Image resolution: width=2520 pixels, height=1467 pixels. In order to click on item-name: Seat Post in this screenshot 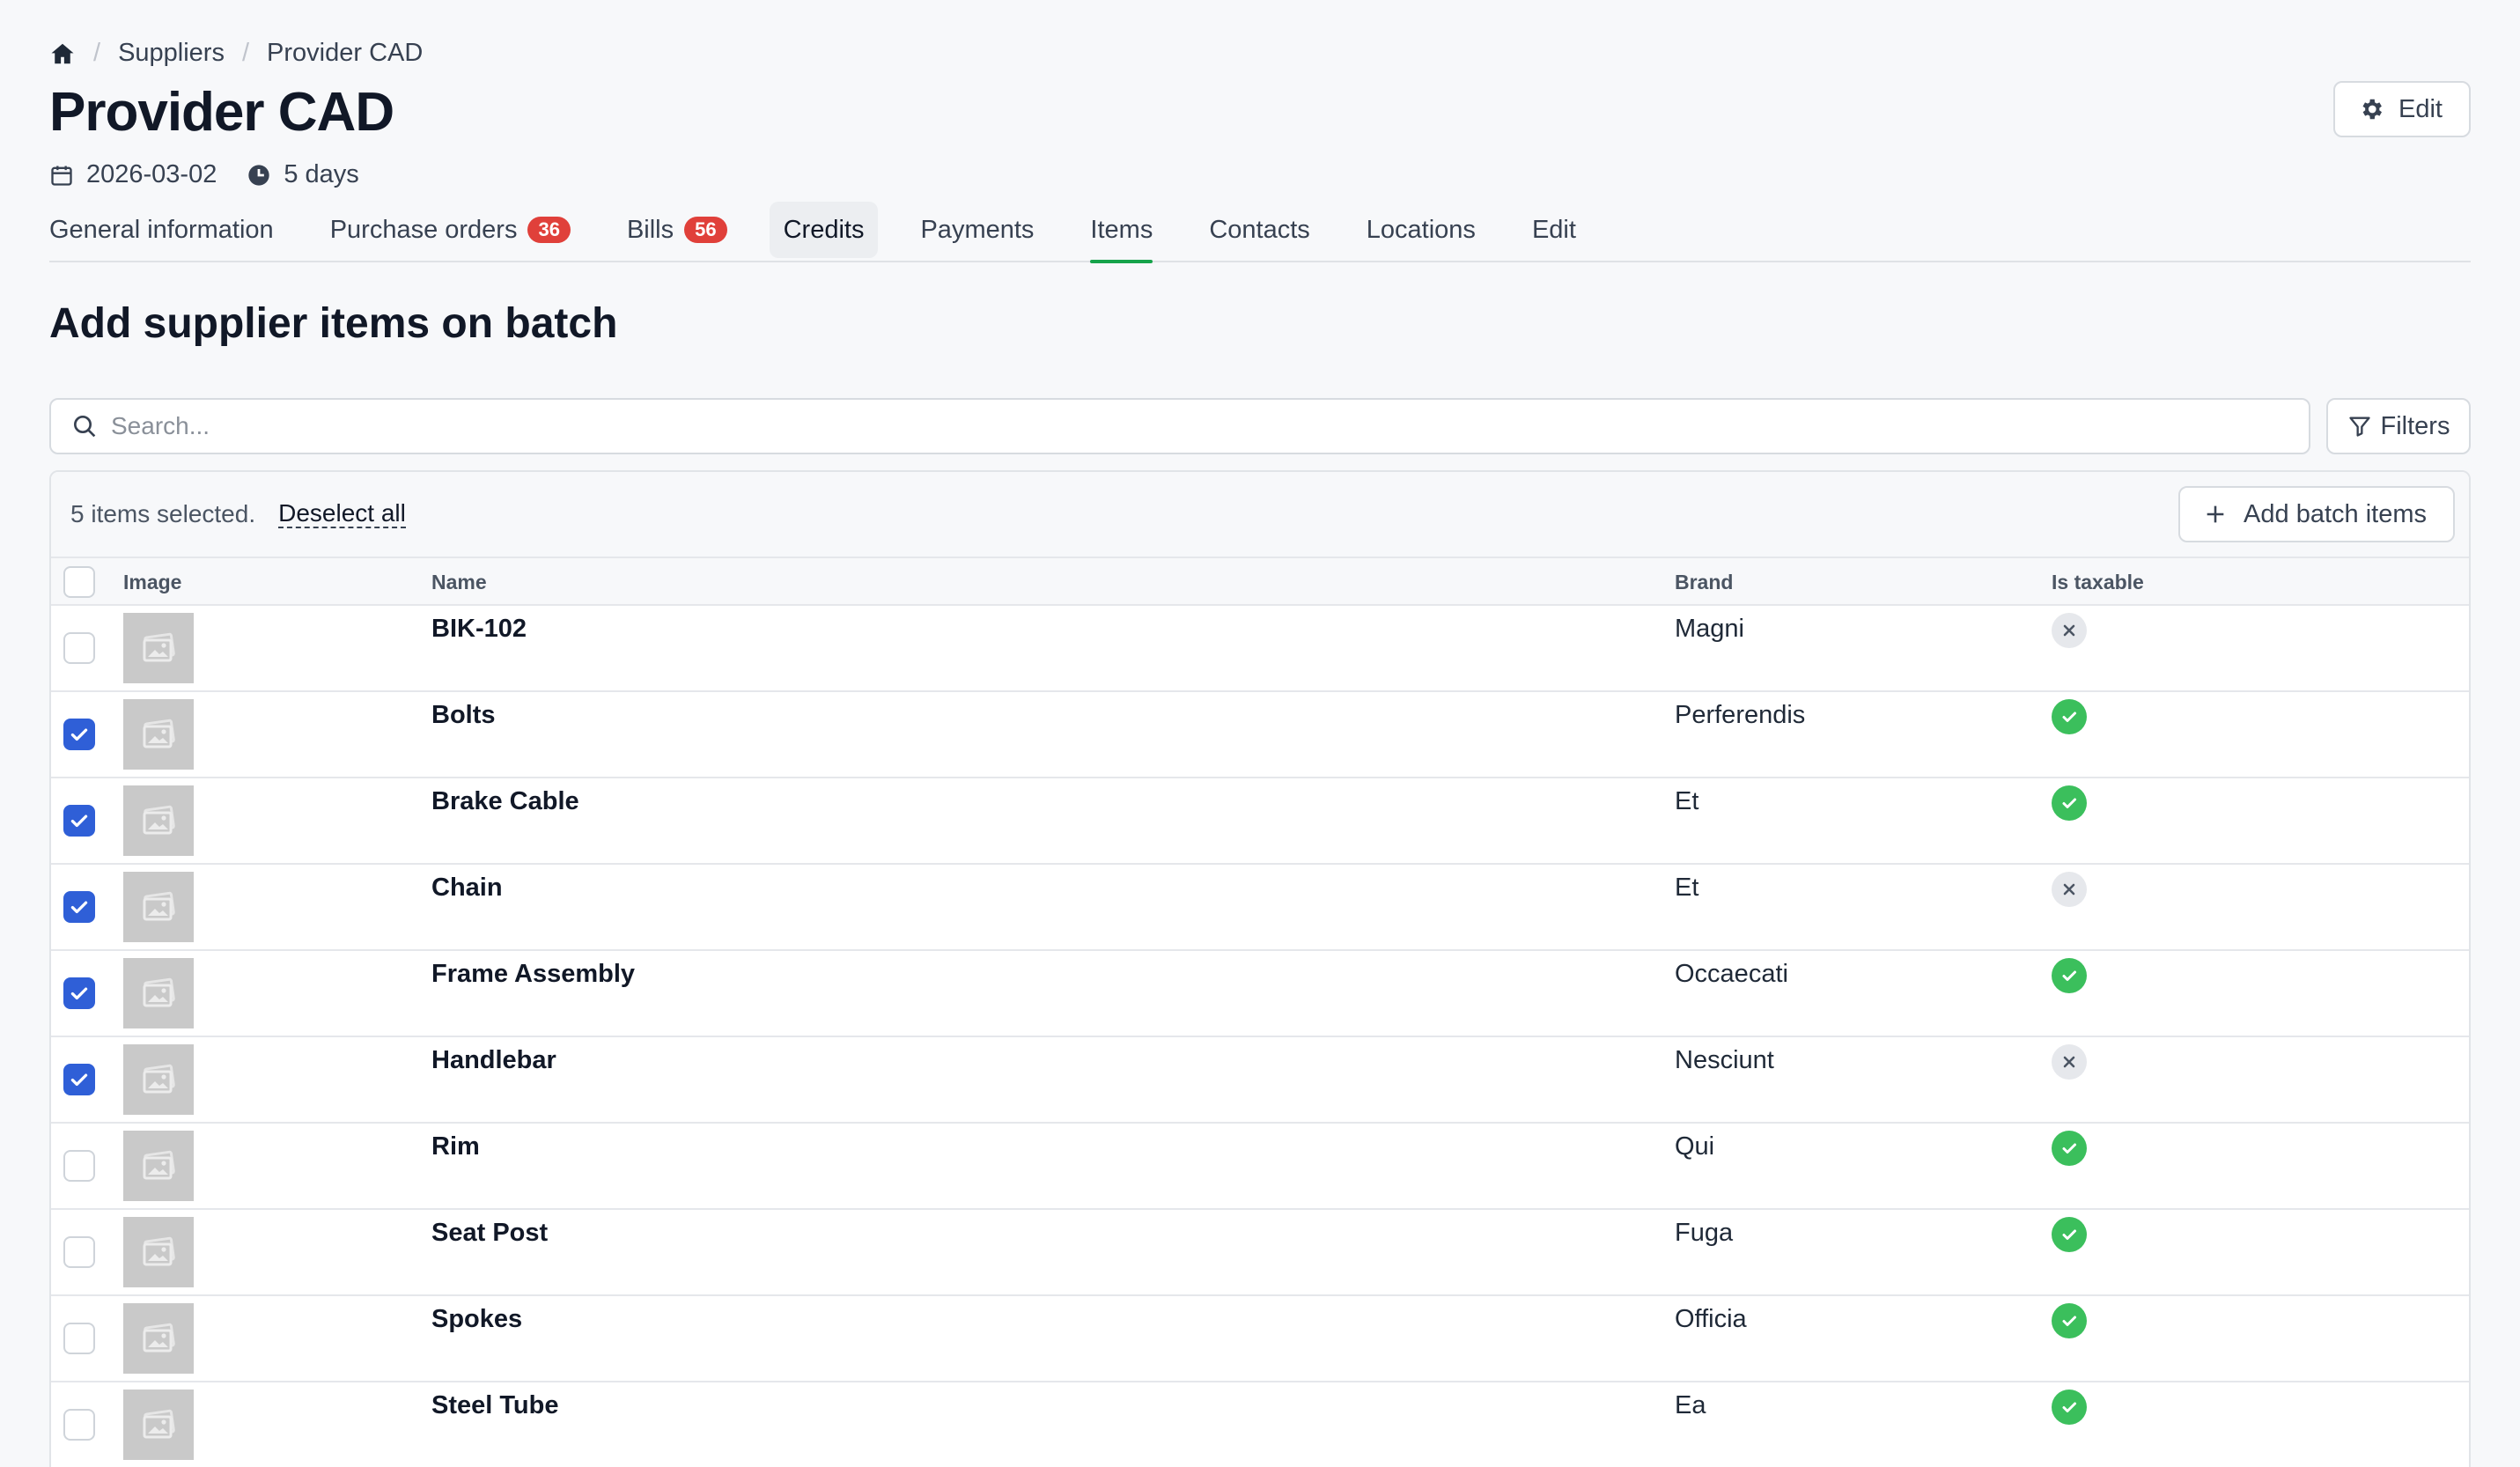, I will do `click(489, 1233)`.